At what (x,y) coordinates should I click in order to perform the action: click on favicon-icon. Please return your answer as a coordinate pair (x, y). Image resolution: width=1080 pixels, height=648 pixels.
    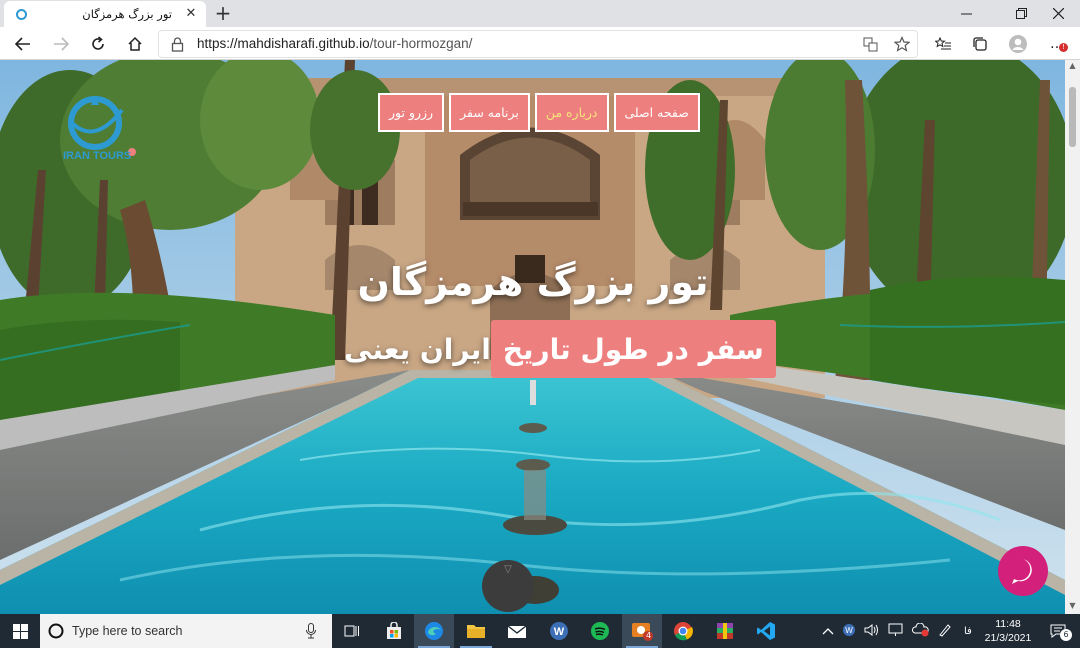
    Looking at the image, I should click on (21, 14).